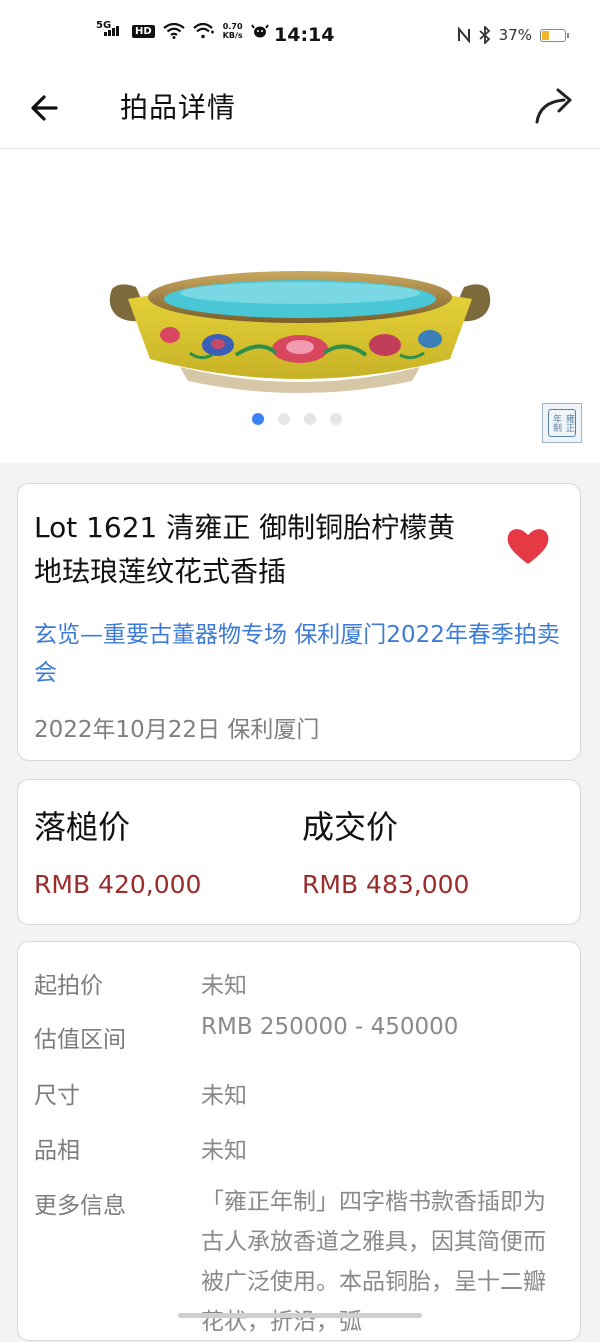 This screenshot has width=600, height=1342. What do you see at coordinates (203, 31) in the screenshot?
I see `wifi-hotspot-icon` at bounding box center [203, 31].